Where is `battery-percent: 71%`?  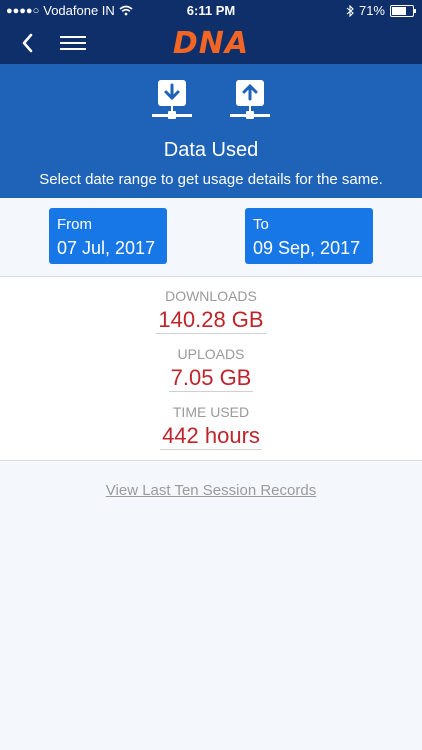
battery-percent: 71% is located at coordinates (371, 10).